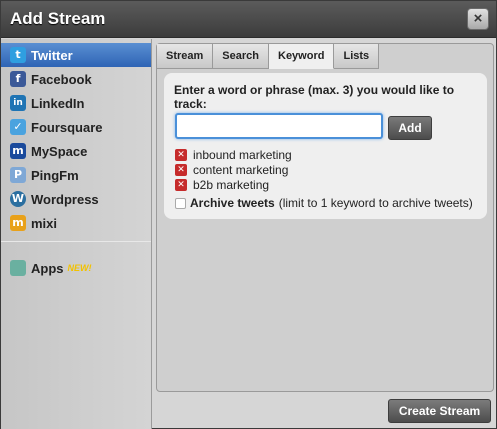  Describe the element at coordinates (18, 199) in the screenshot. I see `wordpress-icon: W` at that location.